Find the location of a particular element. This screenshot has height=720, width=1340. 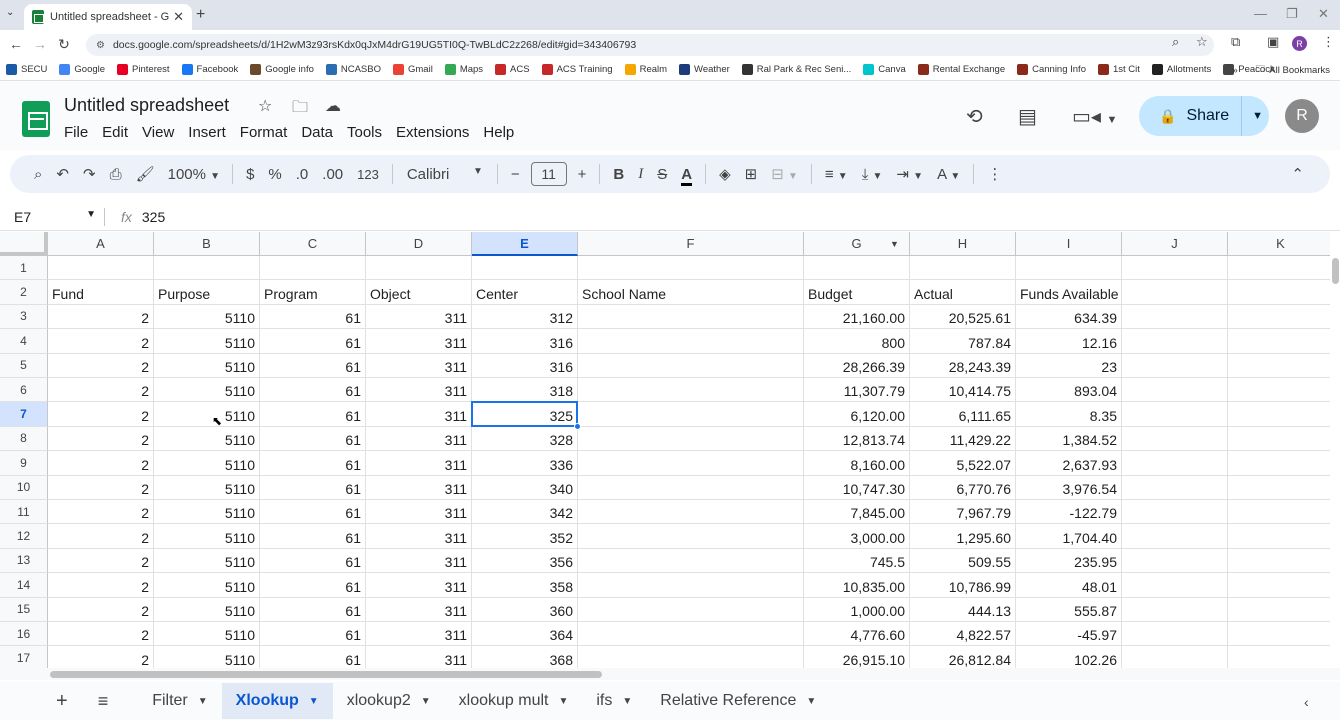

menu-insert: Insert is located at coordinates (207, 132).